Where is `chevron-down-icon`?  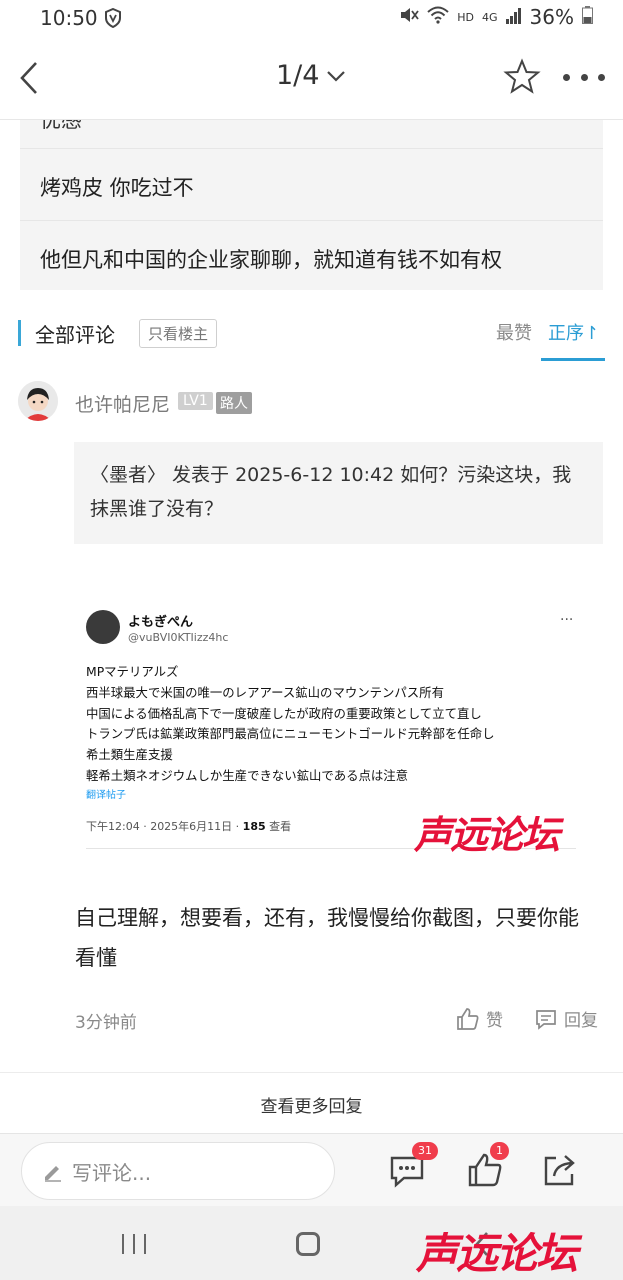
chevron-down-icon is located at coordinates (336, 76).